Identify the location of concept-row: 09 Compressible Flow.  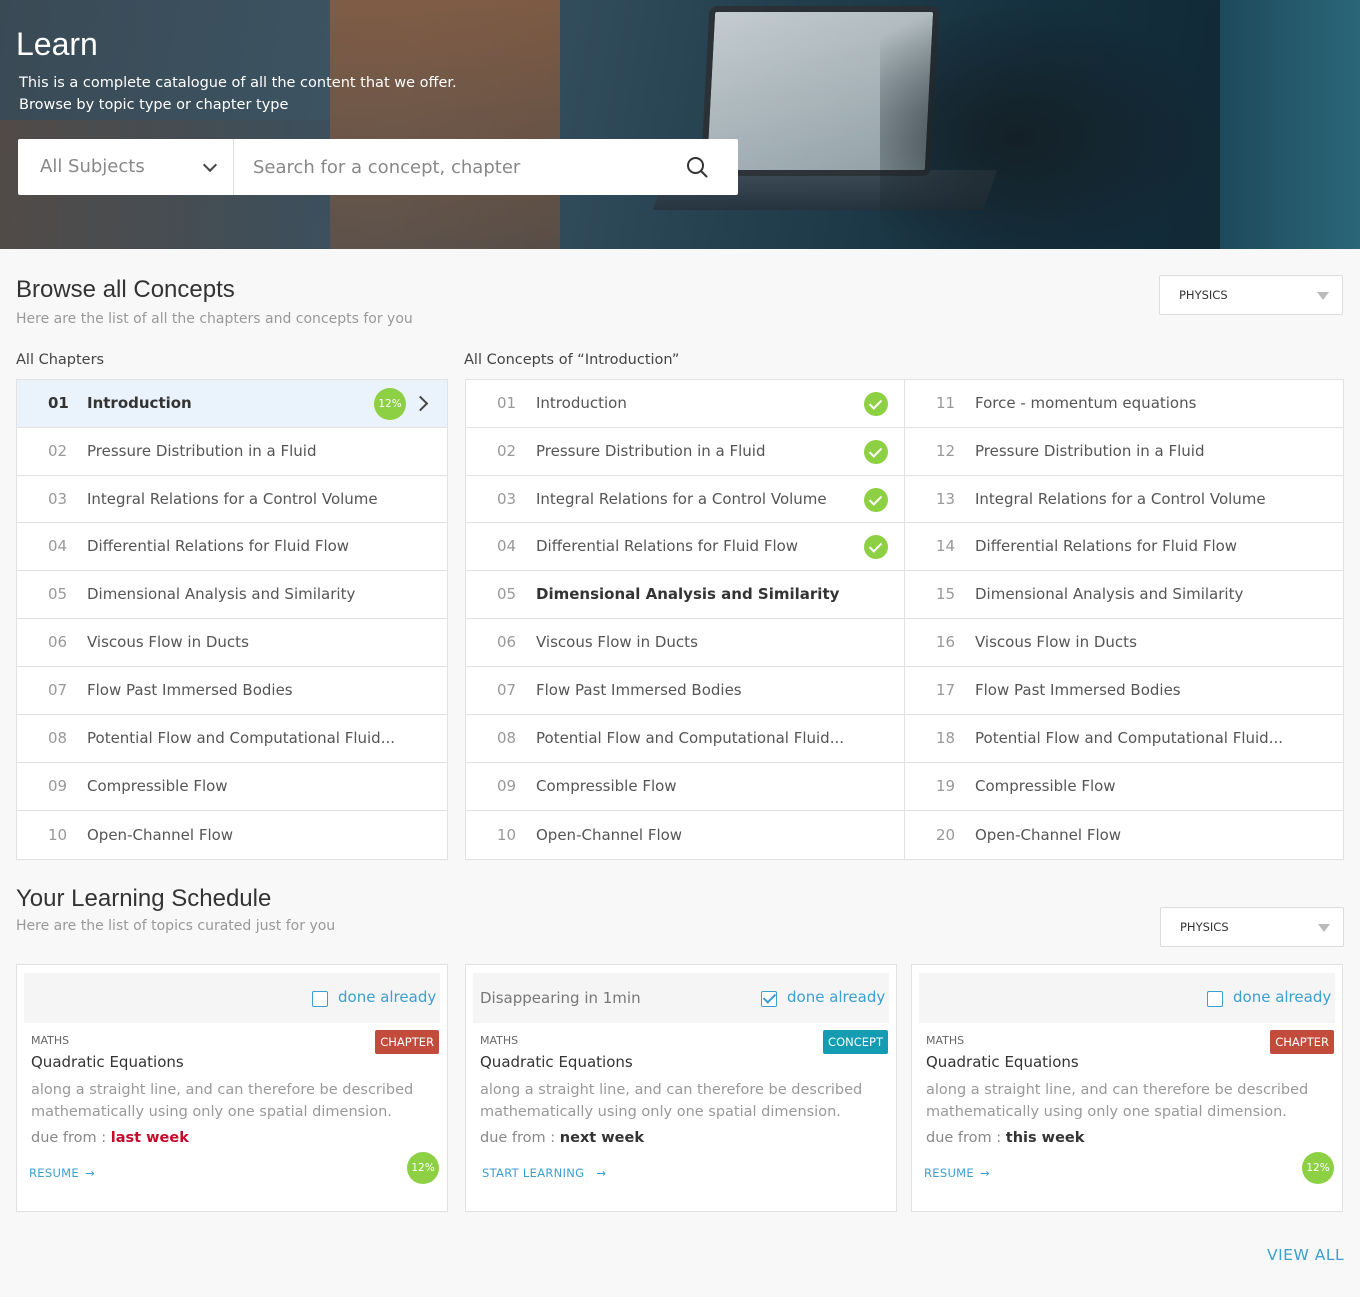
(685, 787).